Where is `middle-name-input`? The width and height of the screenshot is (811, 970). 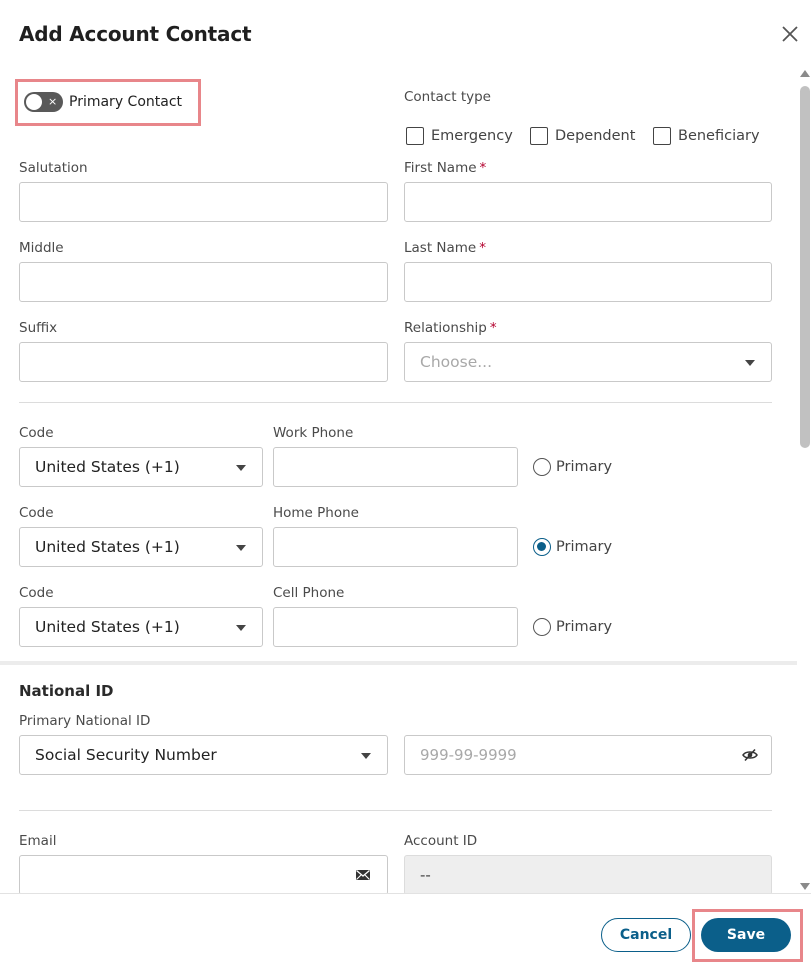 middle-name-input is located at coordinates (203, 282).